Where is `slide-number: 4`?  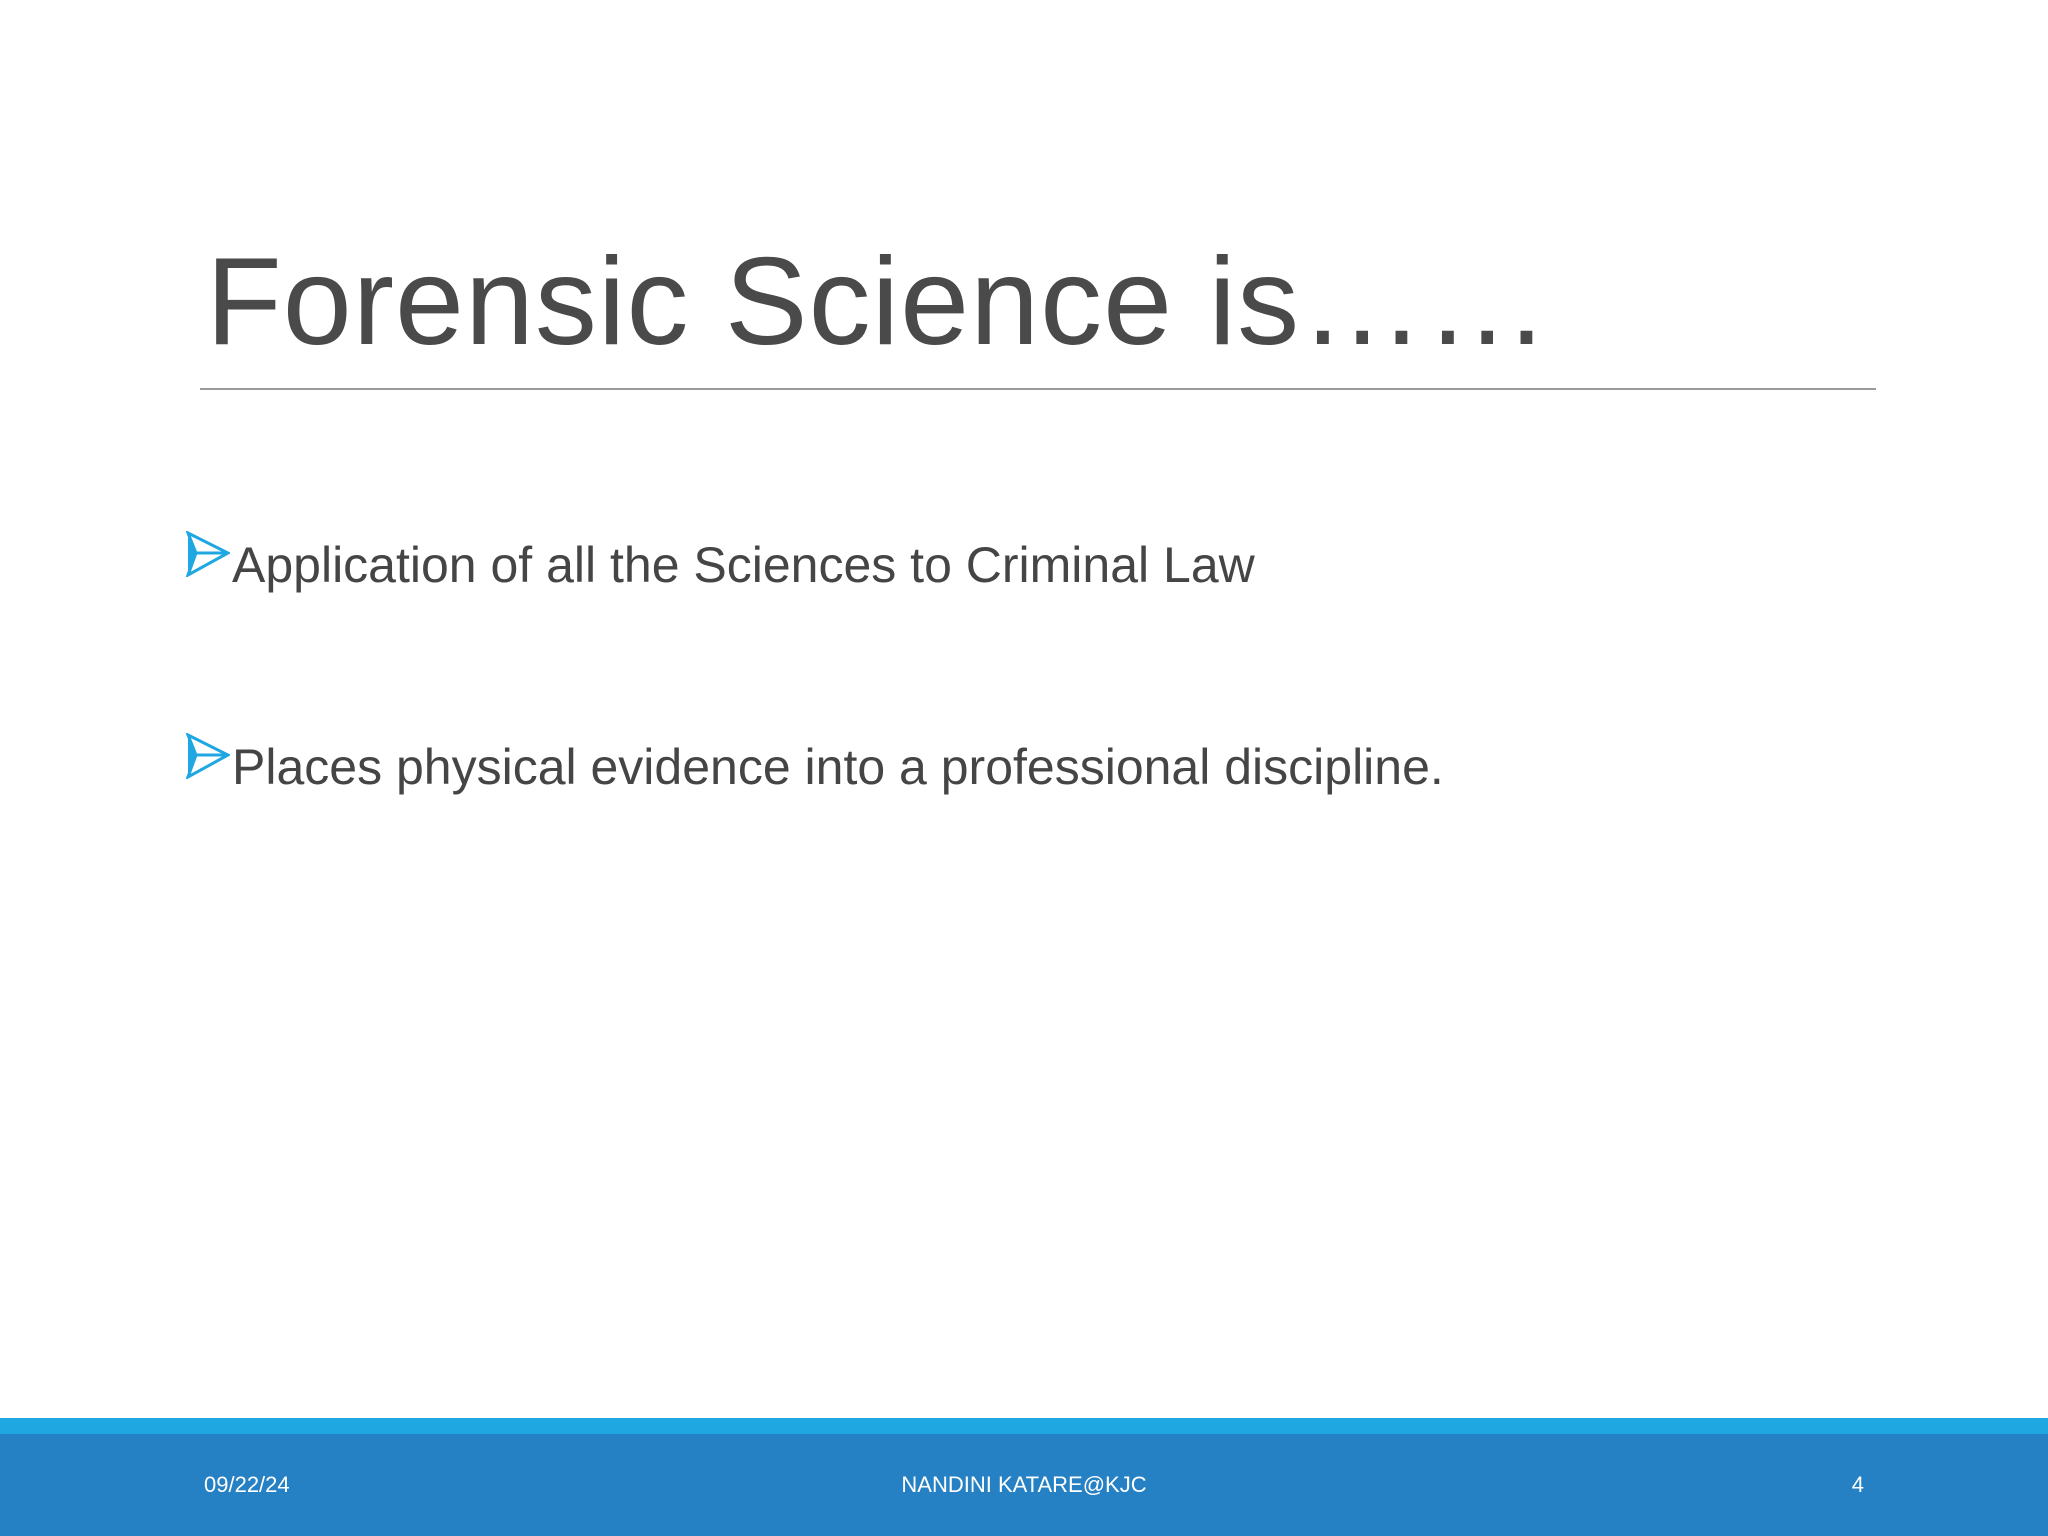 slide-number: 4 is located at coordinates (1857, 1484).